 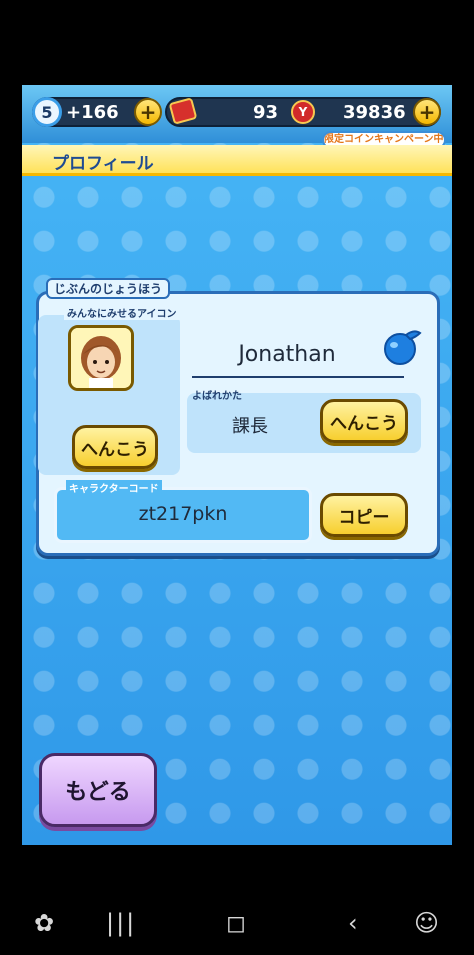 What do you see at coordinates (101, 358) in the screenshot?
I see `avatar-icon` at bounding box center [101, 358].